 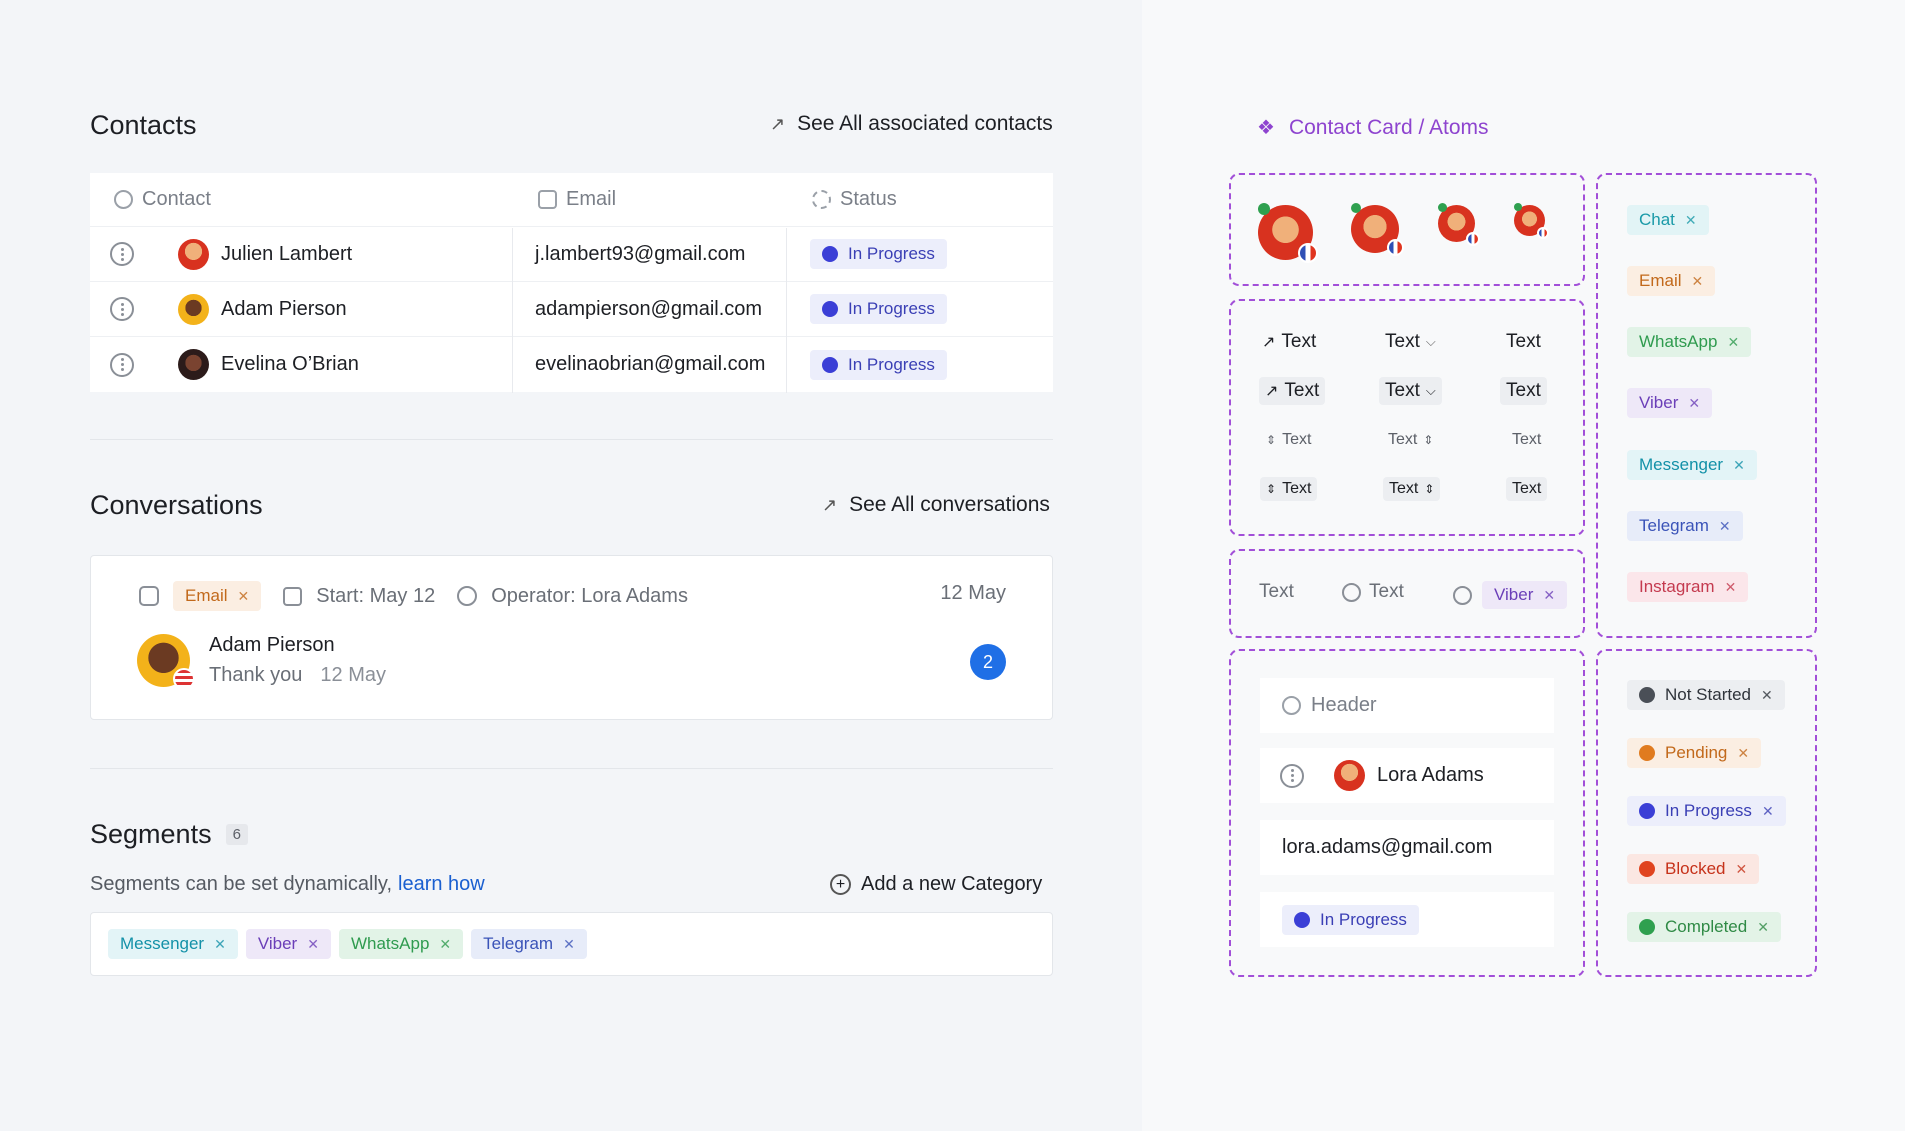 I want to click on channel-tag: Telegram ✕, so click(x=1685, y=526).